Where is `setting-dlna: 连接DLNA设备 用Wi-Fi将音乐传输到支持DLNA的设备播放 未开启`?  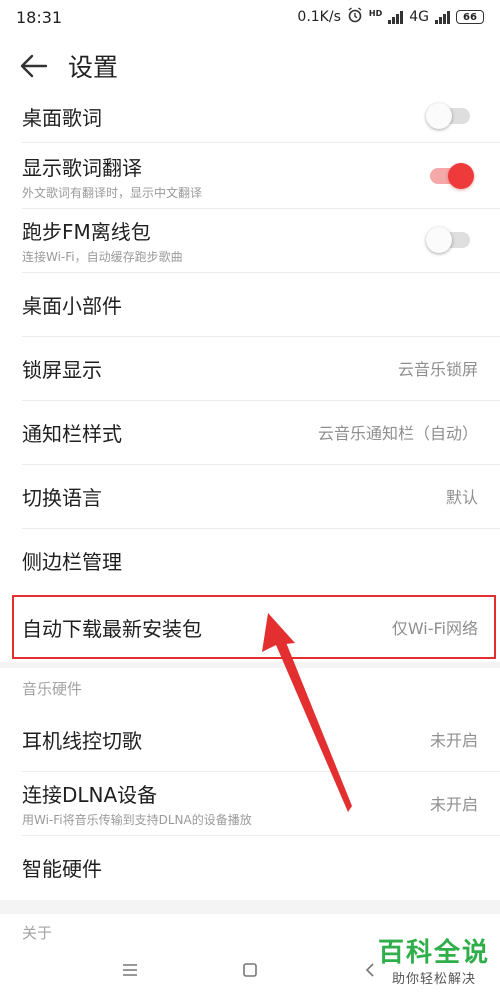
setting-dlna: 连接DLNA设备 用Wi-Fi将音乐传输到支持DLNA的设备播放 未开启 is located at coordinates (250, 803).